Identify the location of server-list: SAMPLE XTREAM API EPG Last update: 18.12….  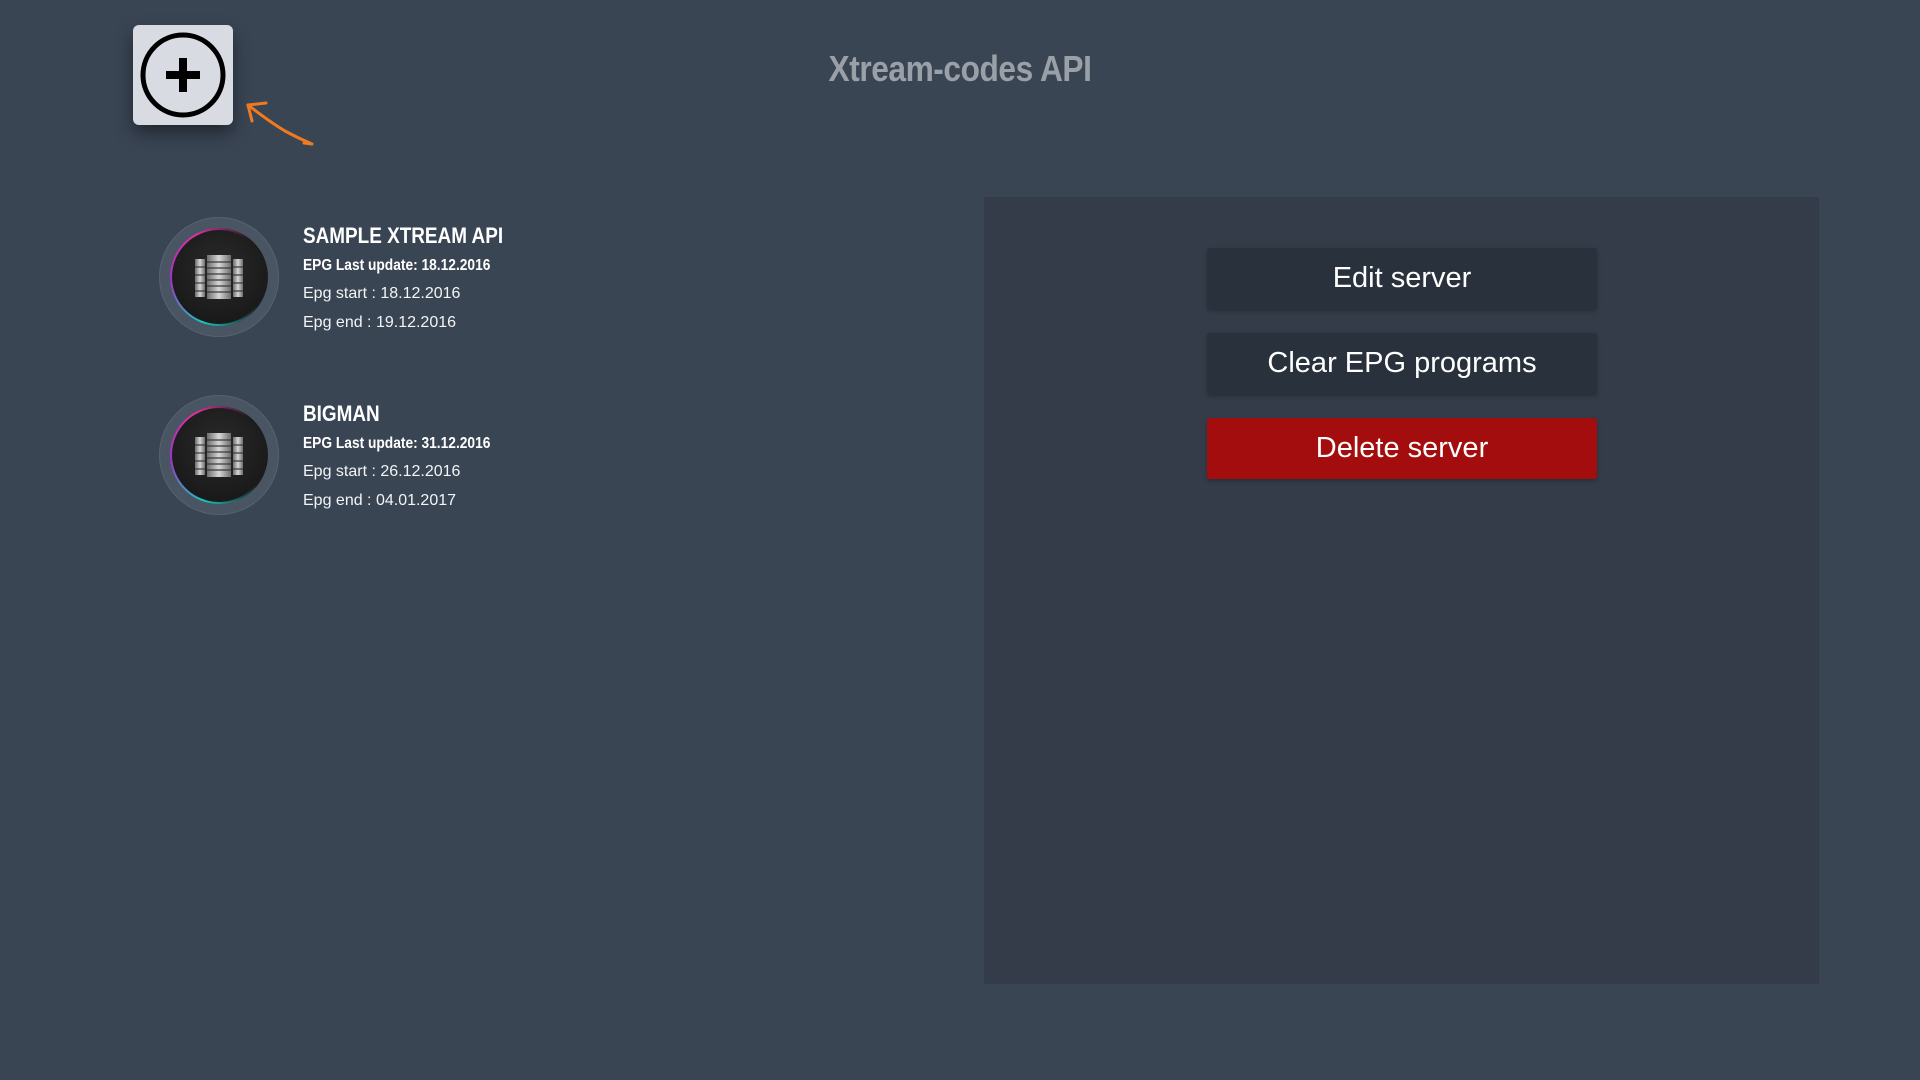
(555, 393).